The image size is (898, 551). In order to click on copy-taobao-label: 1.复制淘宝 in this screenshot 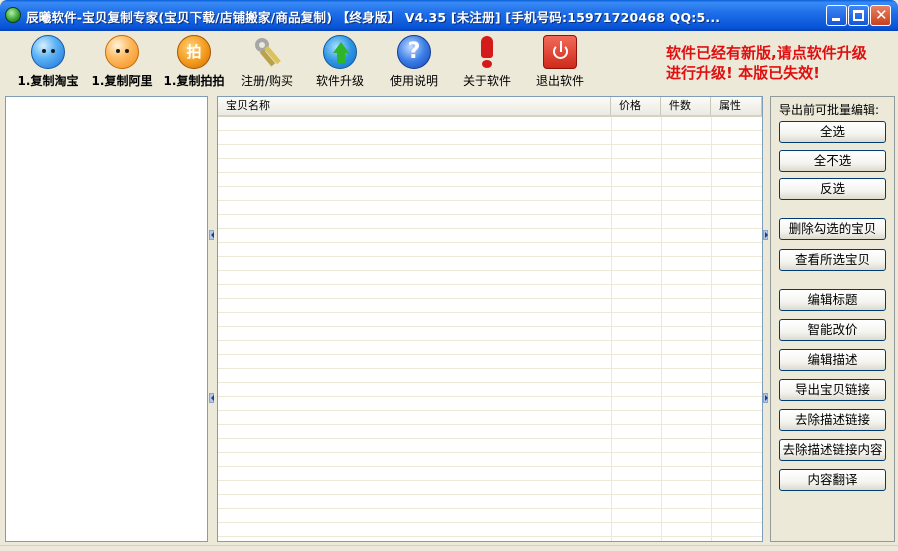, I will do `click(48, 81)`.